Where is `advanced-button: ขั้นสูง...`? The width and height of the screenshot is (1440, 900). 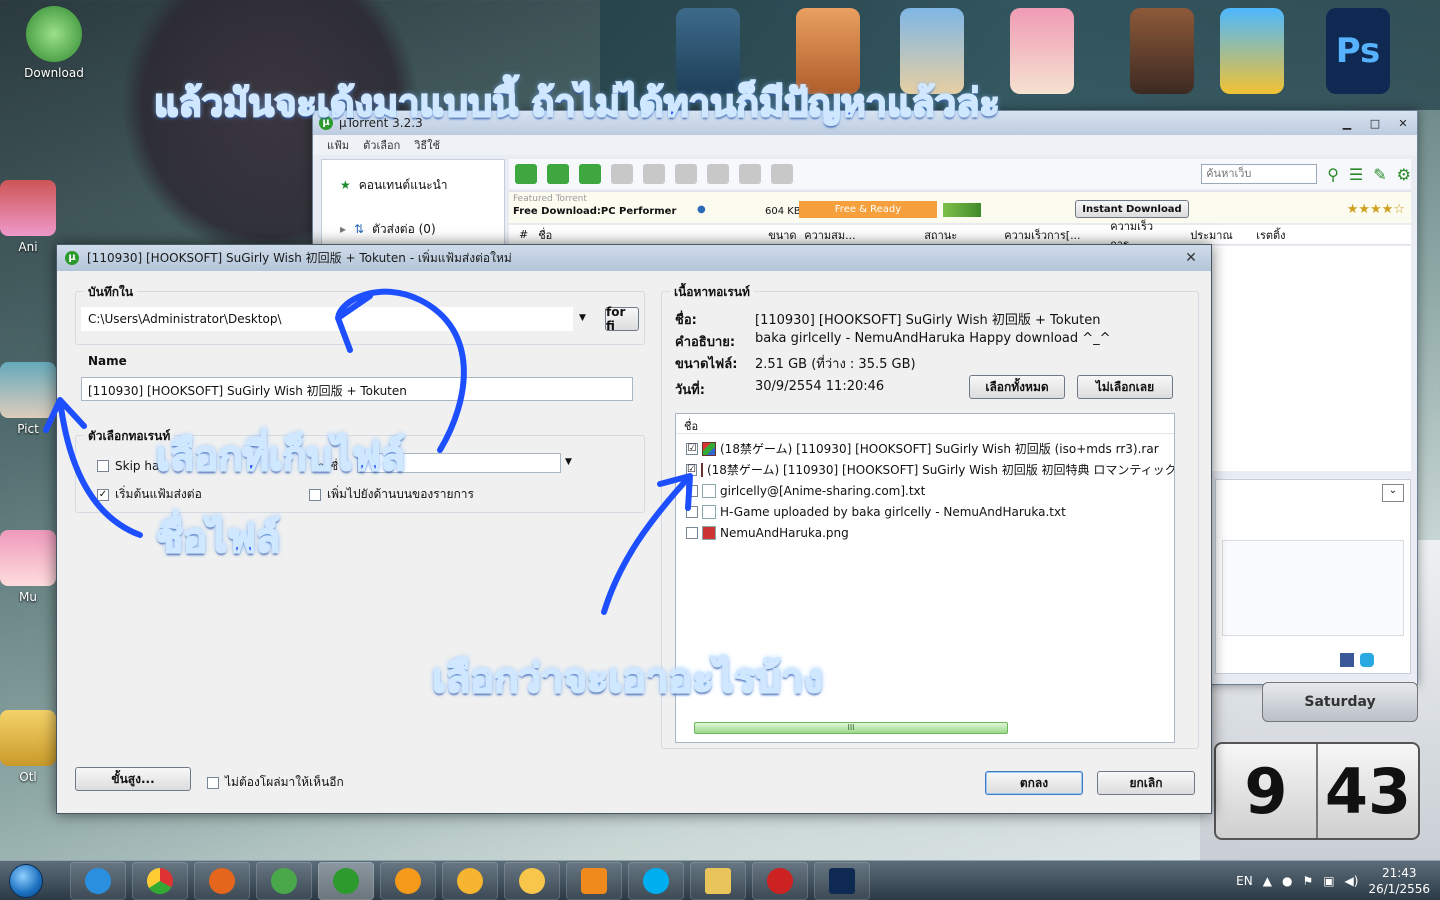
advanced-button: ขั้นสูง... is located at coordinates (133, 779).